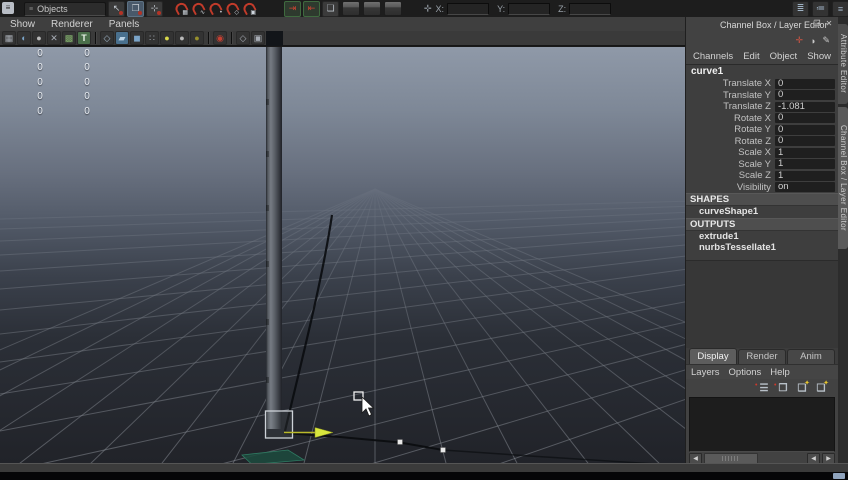 This screenshot has width=848, height=480. Describe the element at coordinates (590, 8) in the screenshot. I see `z-input` at that location.